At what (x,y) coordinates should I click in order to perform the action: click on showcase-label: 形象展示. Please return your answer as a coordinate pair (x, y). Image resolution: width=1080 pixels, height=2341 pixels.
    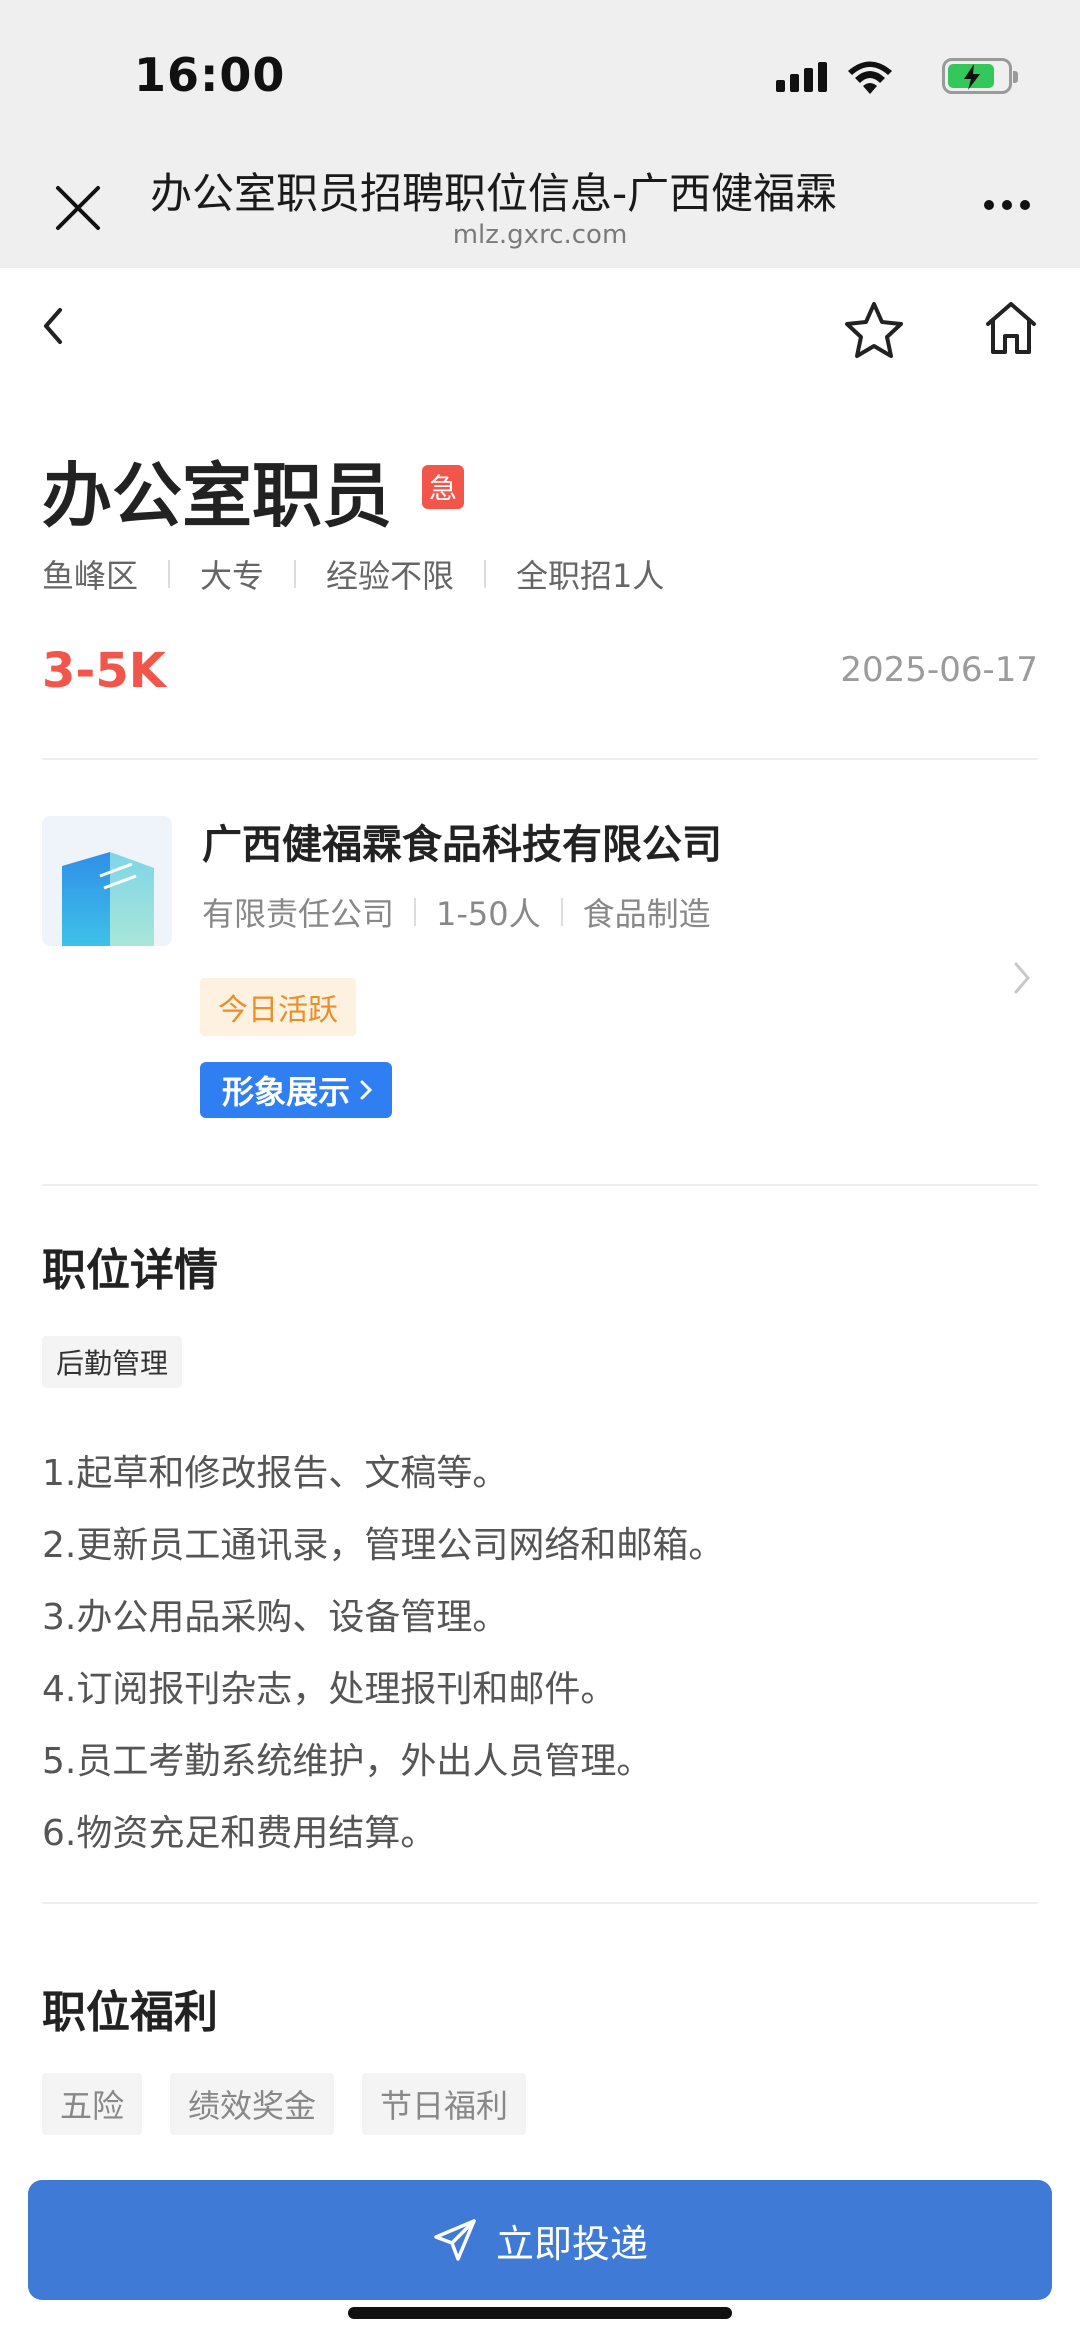
    Looking at the image, I should click on (286, 1092).